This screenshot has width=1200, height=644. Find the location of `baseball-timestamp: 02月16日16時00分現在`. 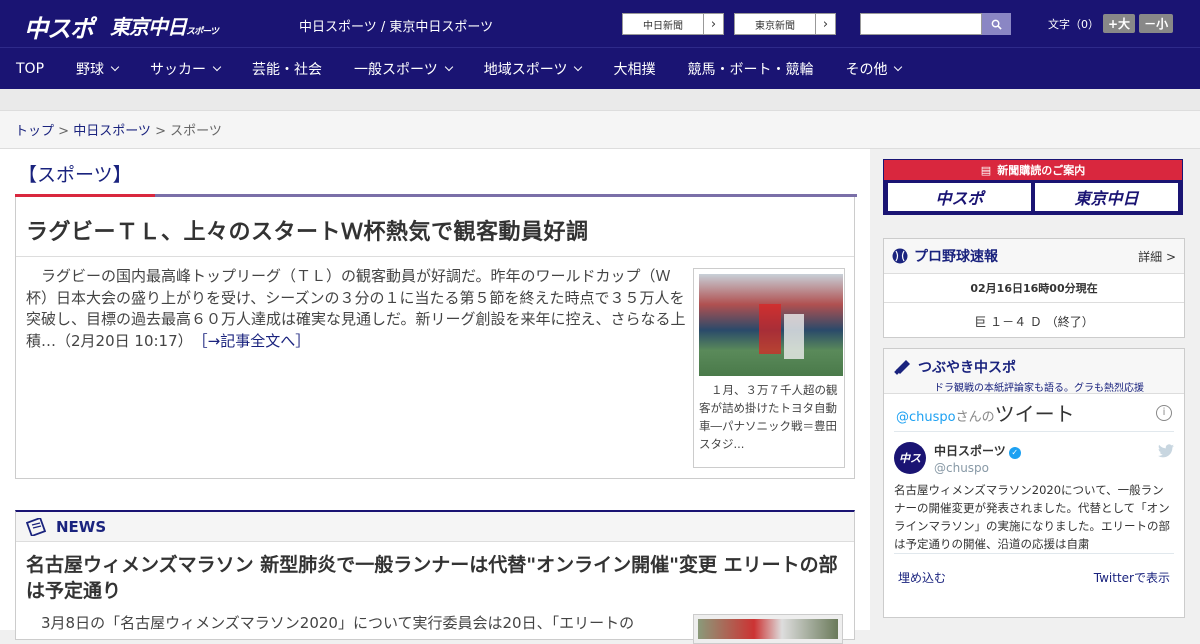

baseball-timestamp: 02月16日16時00分現在 is located at coordinates (1034, 288).